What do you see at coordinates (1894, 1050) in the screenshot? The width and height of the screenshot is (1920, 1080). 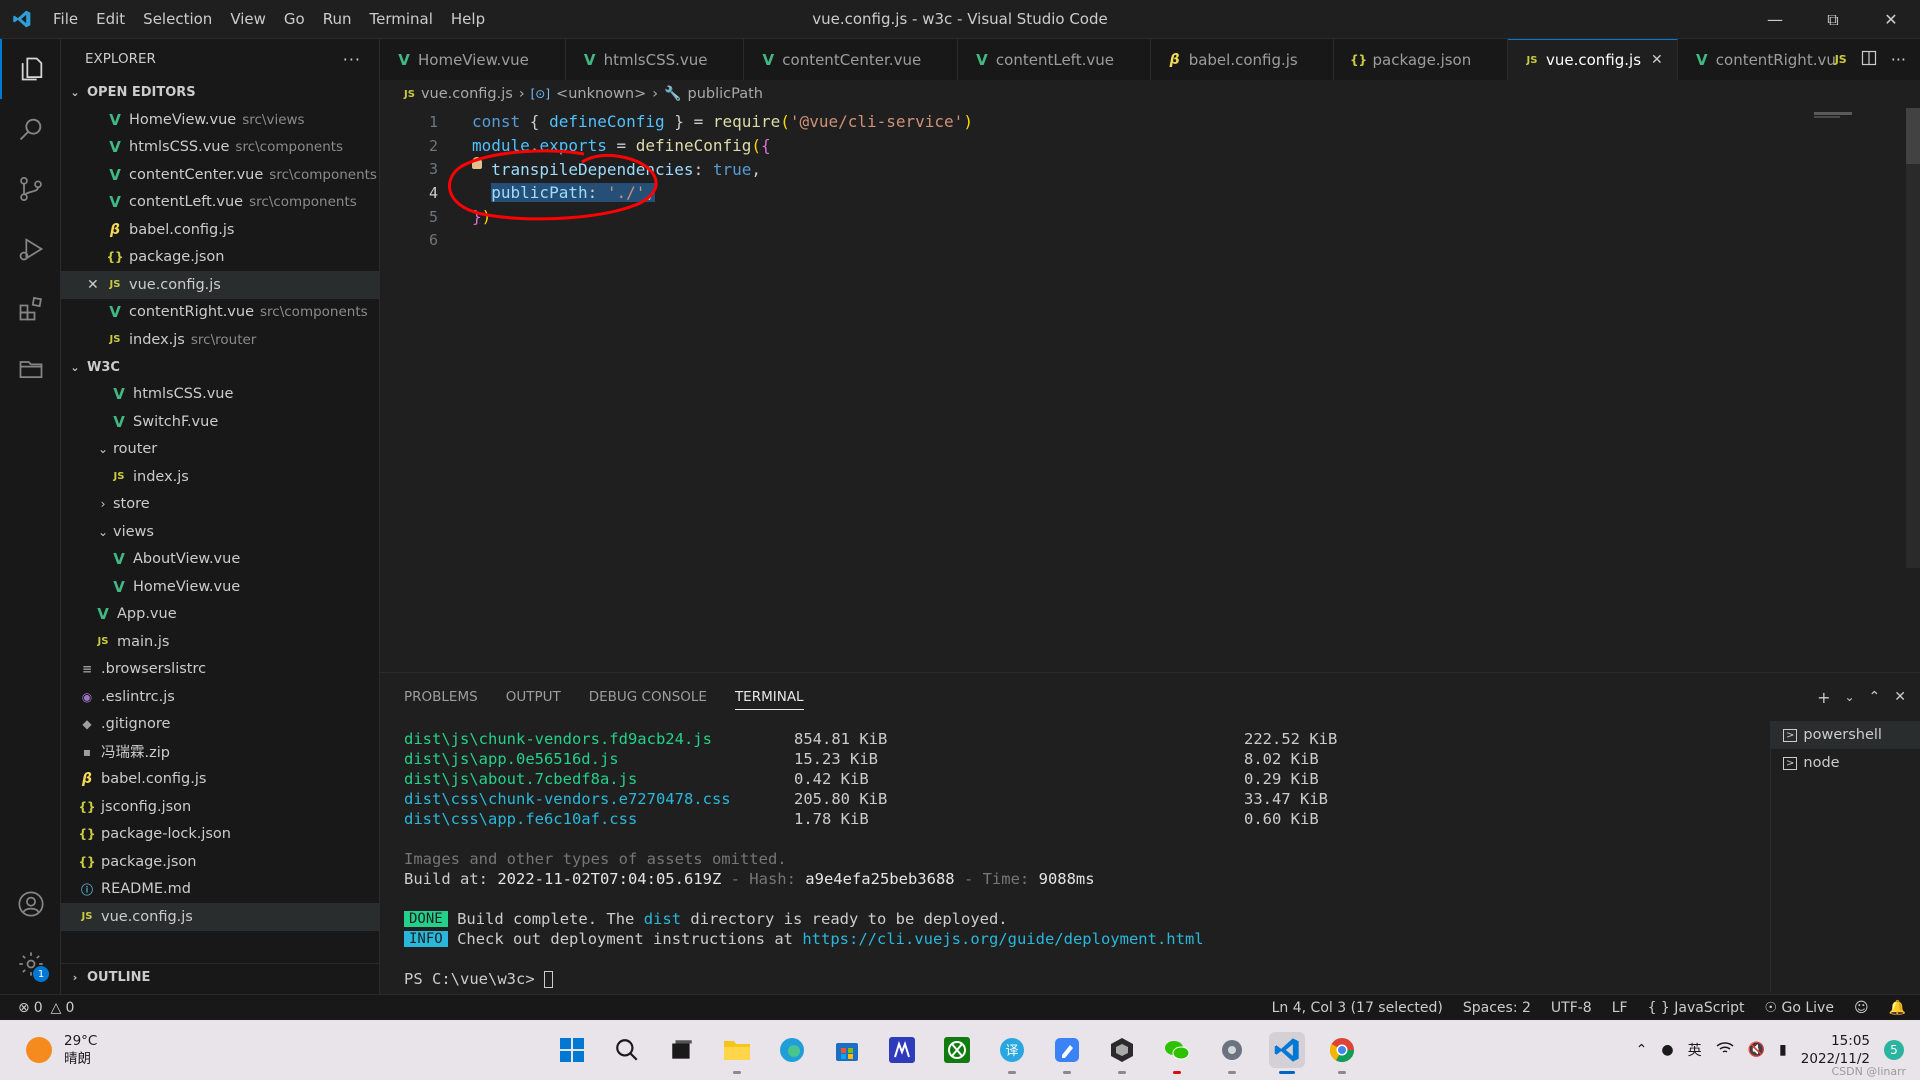 I see `notification-badge: 5` at bounding box center [1894, 1050].